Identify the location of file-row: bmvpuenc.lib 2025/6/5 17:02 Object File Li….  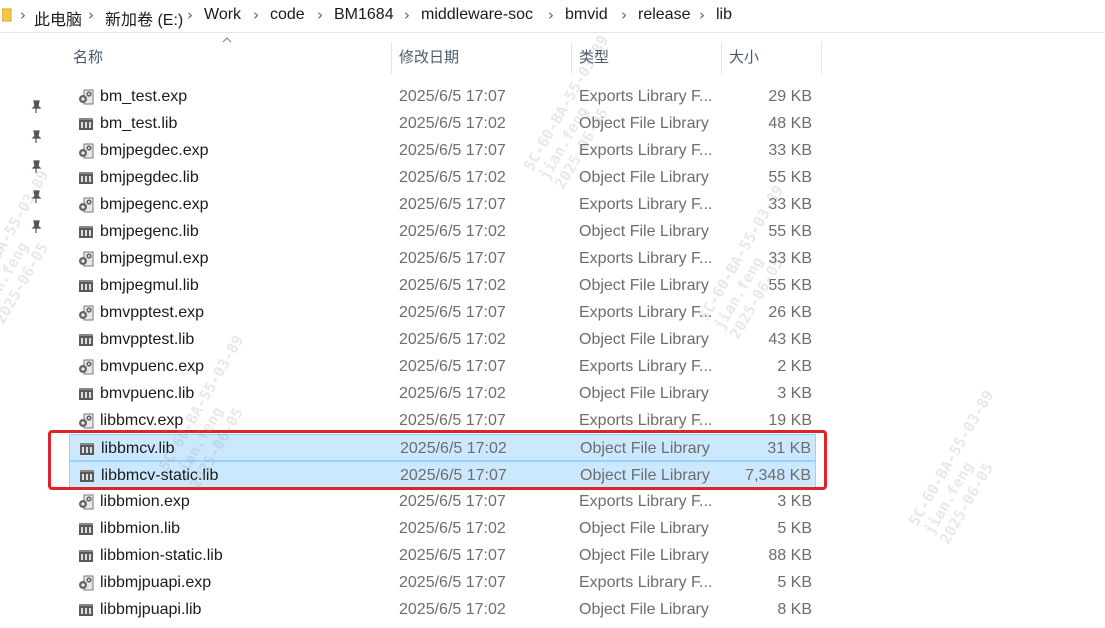
(442, 393).